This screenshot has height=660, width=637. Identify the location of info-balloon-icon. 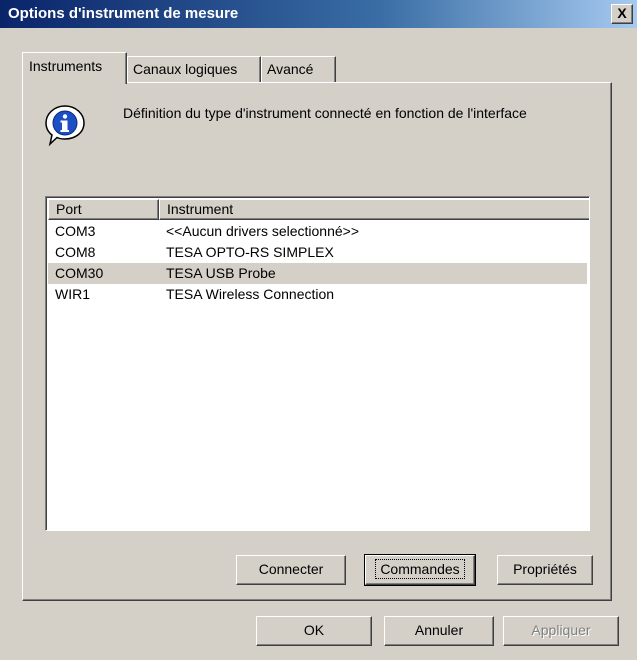
(65, 126).